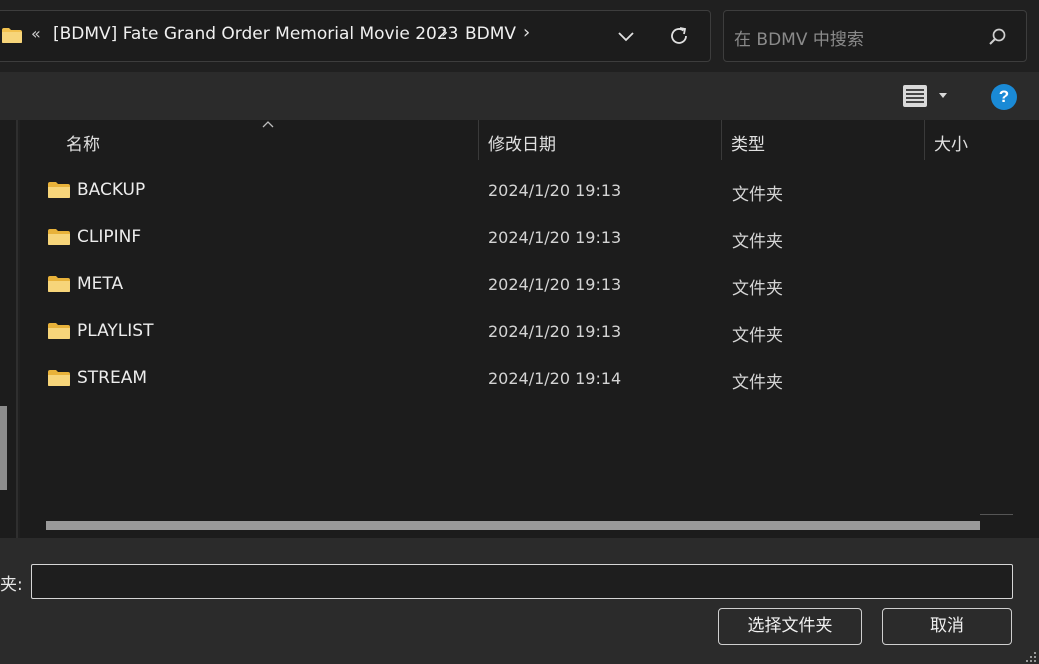 This screenshot has width=1039, height=664. Describe the element at coordinates (83, 145) in the screenshot. I see `column-header-name-label: 名称` at that location.